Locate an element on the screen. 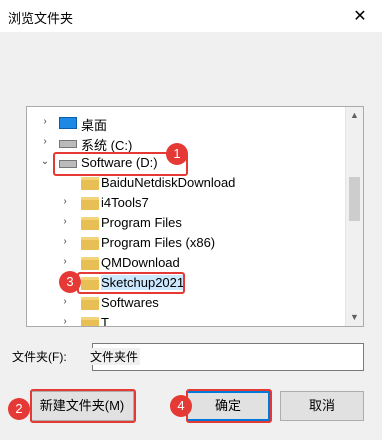  tree-item-label: QMDownload is located at coordinates (140, 262).